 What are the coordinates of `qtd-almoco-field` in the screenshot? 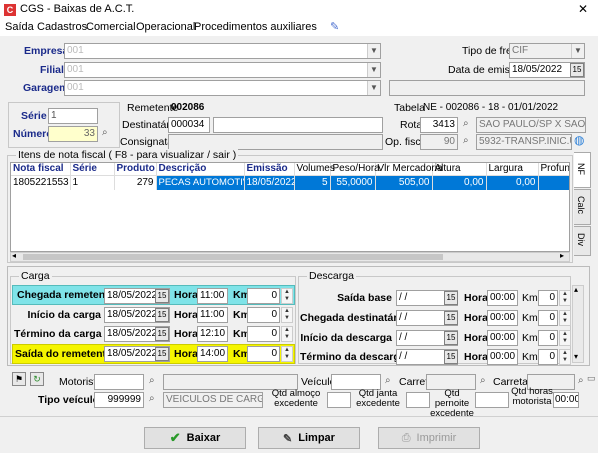 It's located at (339, 400).